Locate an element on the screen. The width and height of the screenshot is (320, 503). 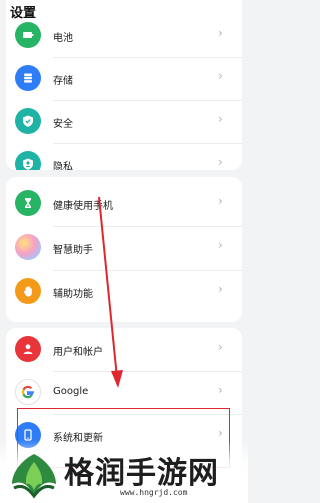
watermark-url: www.hngrjd.com is located at coordinates (154, 492).